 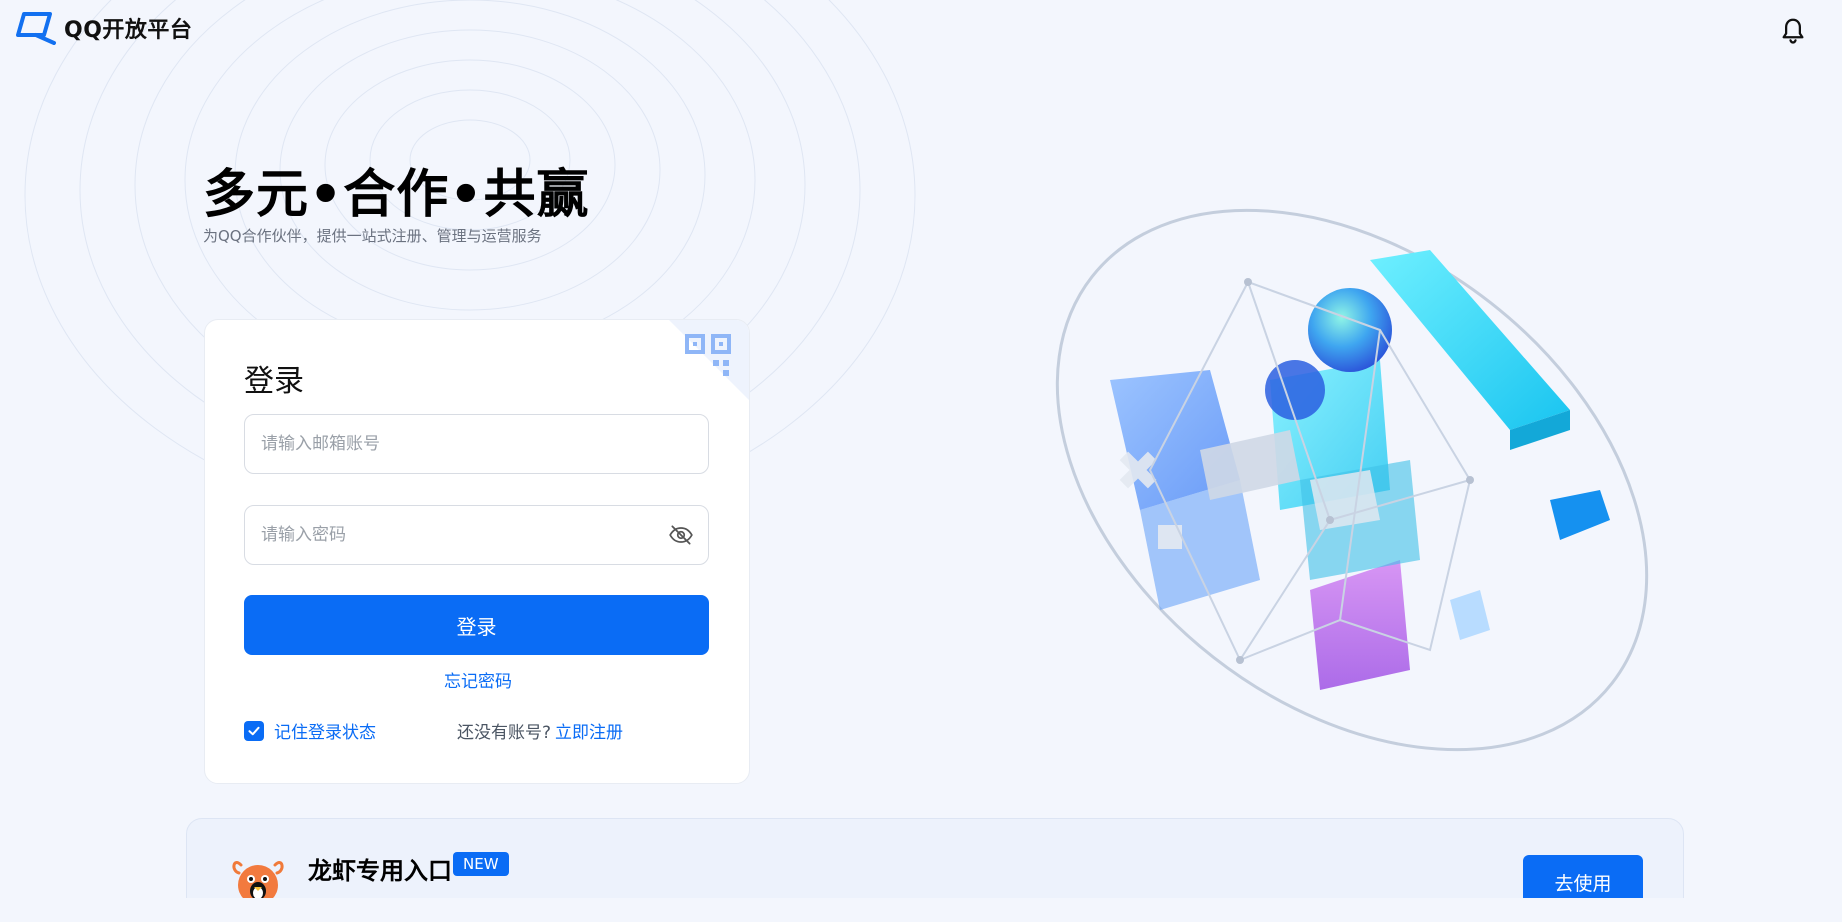 I want to click on login-card: 登录 登录 忘记密码 记住登录状态 还没有账号?立即注册, so click(x=477, y=551).